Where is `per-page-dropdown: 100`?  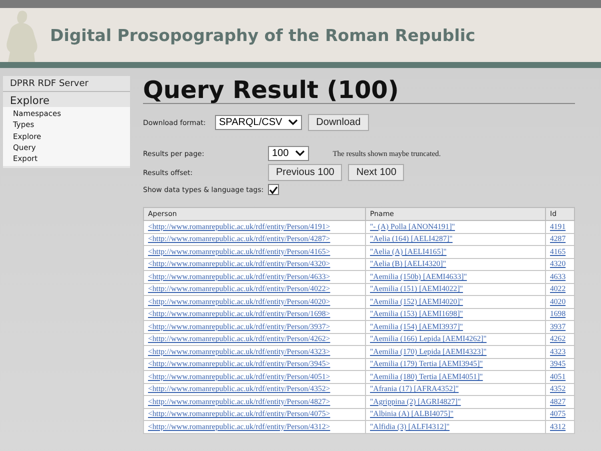
per-page-dropdown: 100 is located at coordinates (288, 153).